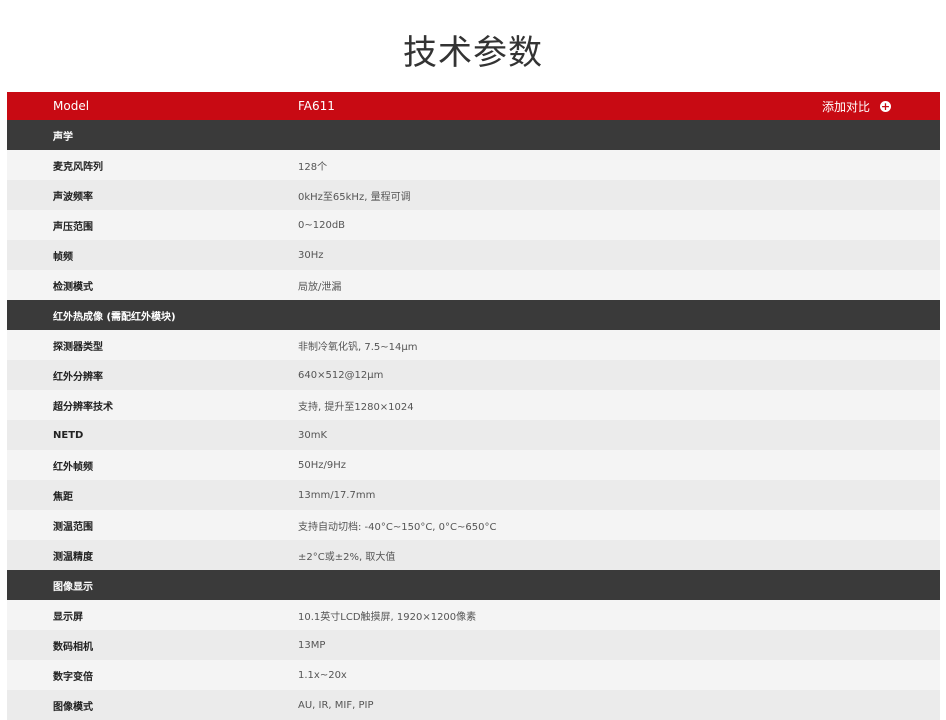 The width and height of the screenshot is (946, 720). I want to click on table-row: 超分辨率技术 支持, 提升至1280×1024, so click(473, 405).